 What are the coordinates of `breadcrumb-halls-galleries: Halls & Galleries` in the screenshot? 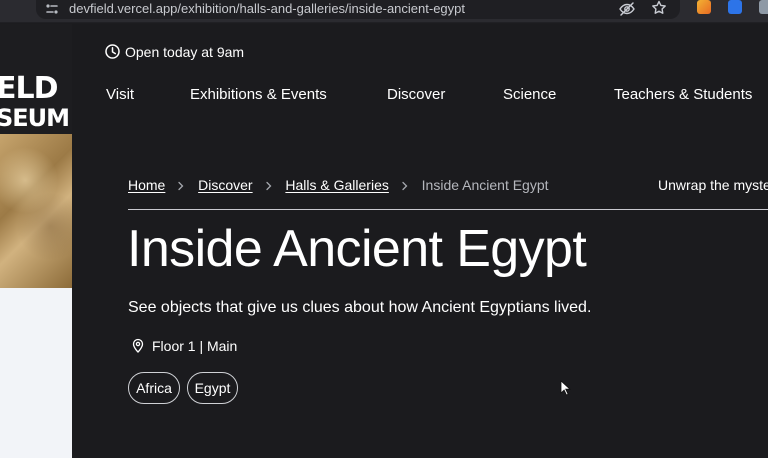 It's located at (336, 185).